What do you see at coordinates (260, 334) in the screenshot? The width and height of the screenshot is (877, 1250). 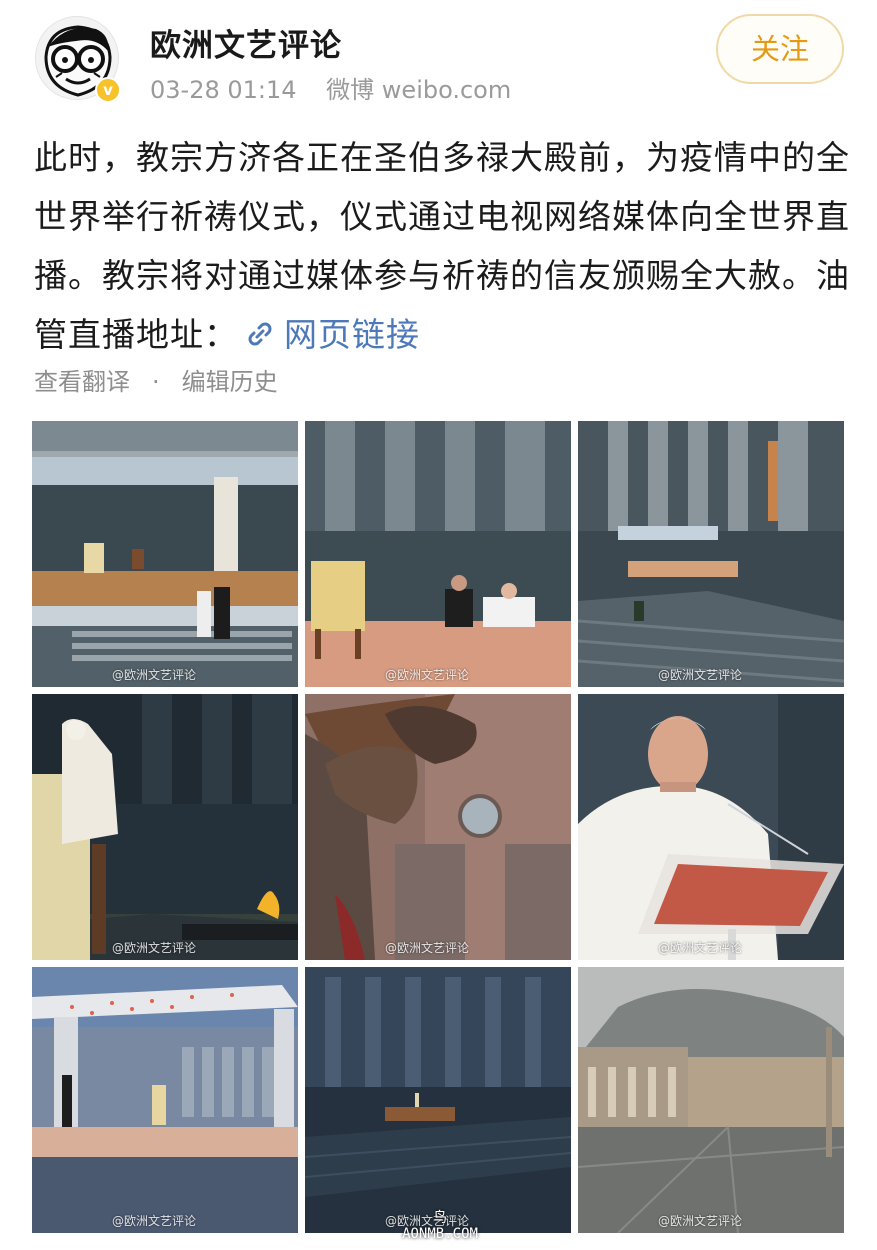 I see `link-icon` at bounding box center [260, 334].